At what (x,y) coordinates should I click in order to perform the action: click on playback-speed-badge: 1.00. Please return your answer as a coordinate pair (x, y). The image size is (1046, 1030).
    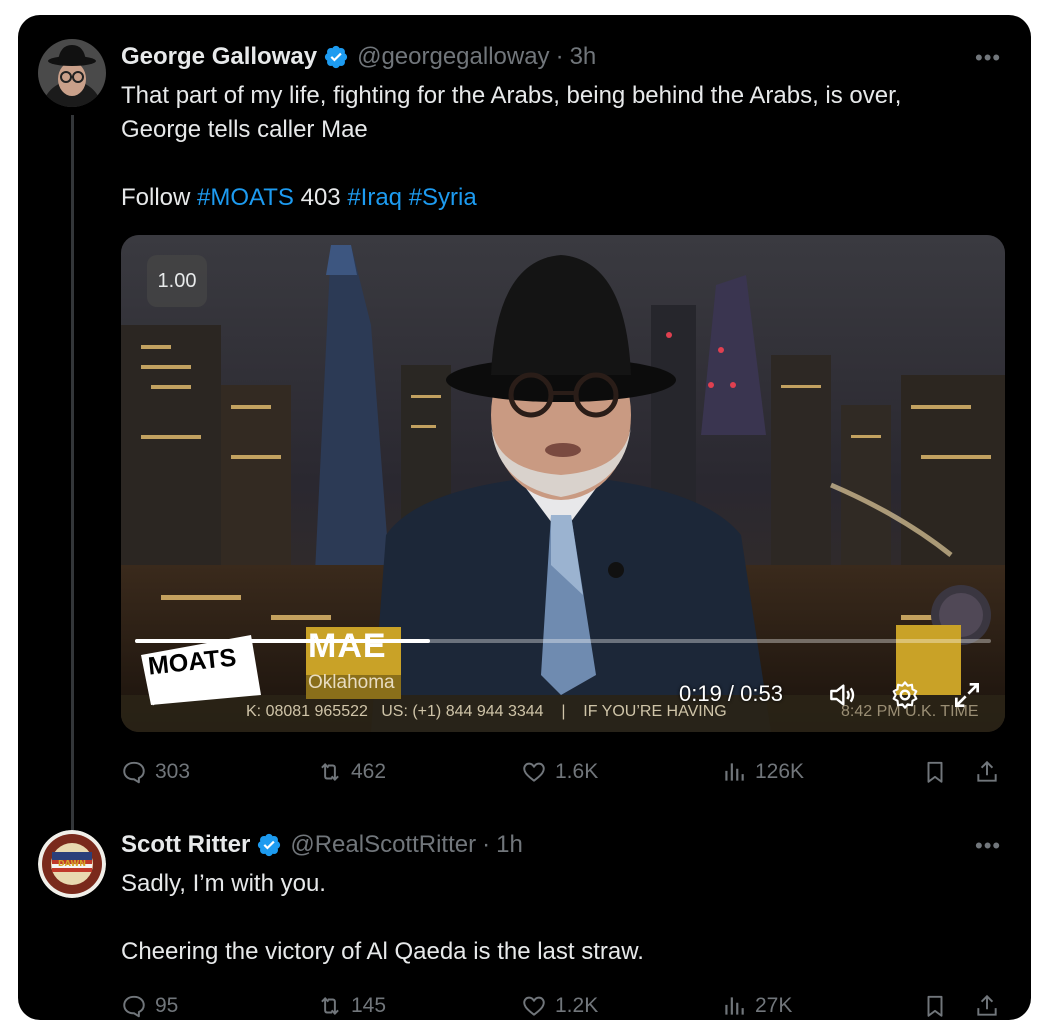
    Looking at the image, I should click on (177, 281).